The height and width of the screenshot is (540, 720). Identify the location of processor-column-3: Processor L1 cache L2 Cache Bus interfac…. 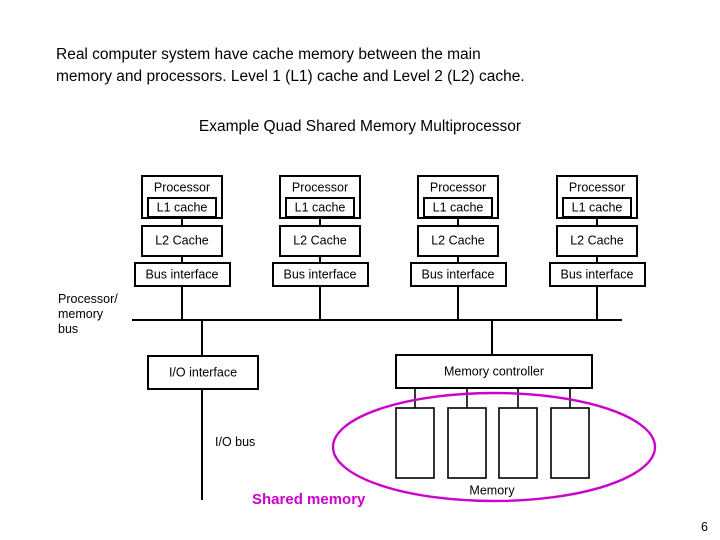
(458, 247).